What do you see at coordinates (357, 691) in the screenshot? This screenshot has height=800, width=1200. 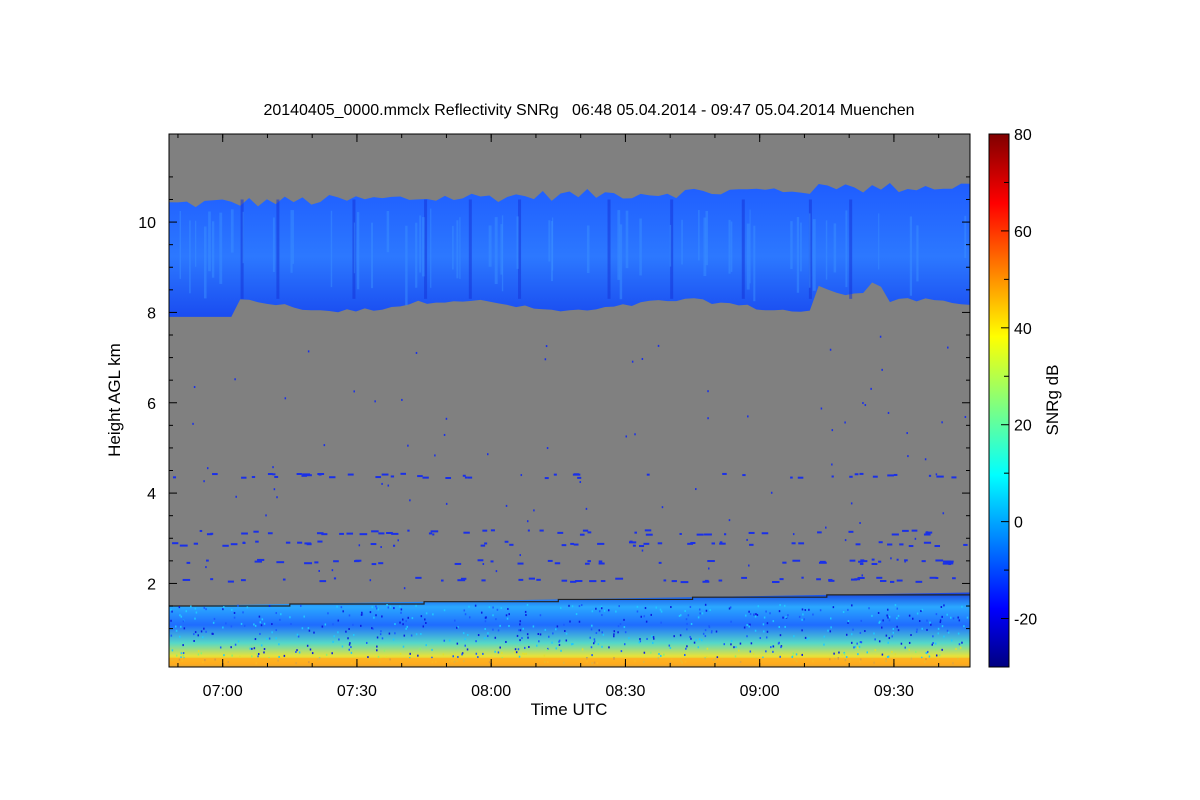 I see `x-tick-label: 07:30` at bounding box center [357, 691].